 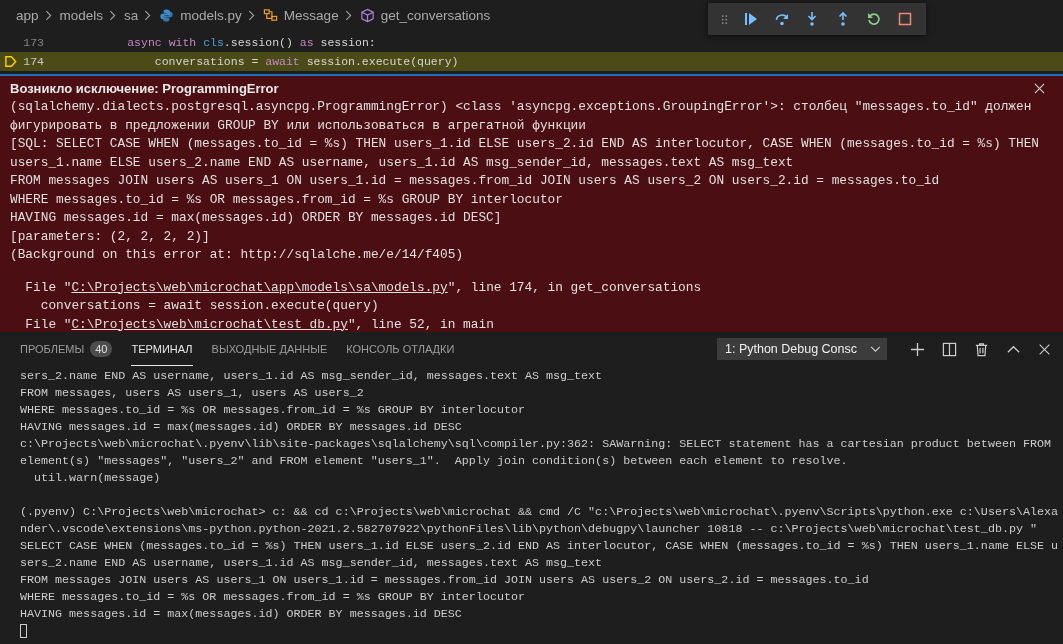 What do you see at coordinates (574, 287) in the screenshot?
I see `traceback-text: ", line 174, in get_conversations` at bounding box center [574, 287].